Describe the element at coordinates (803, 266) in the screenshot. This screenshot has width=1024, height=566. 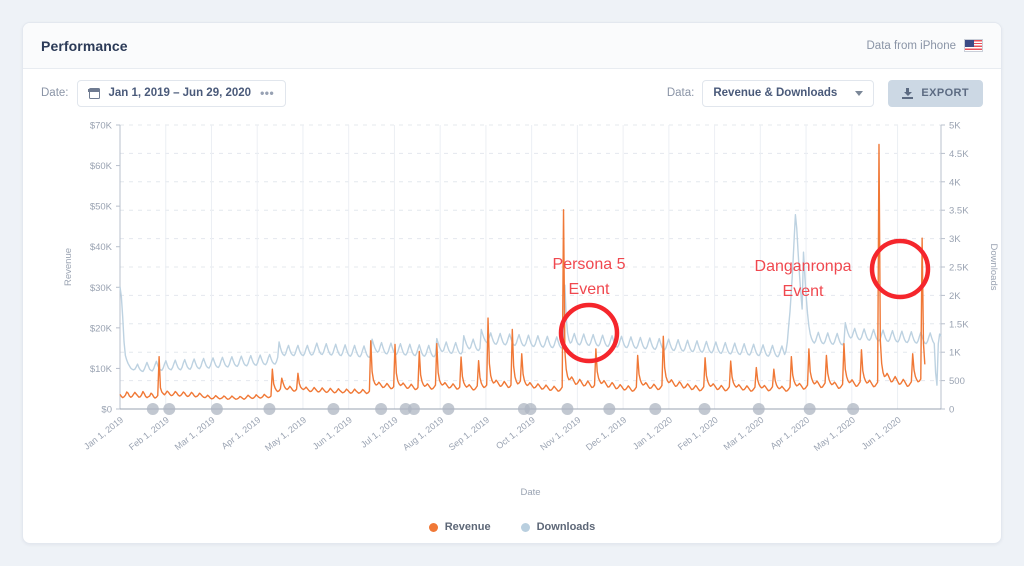
I see `annotation-label-line1: Danganronpa` at that location.